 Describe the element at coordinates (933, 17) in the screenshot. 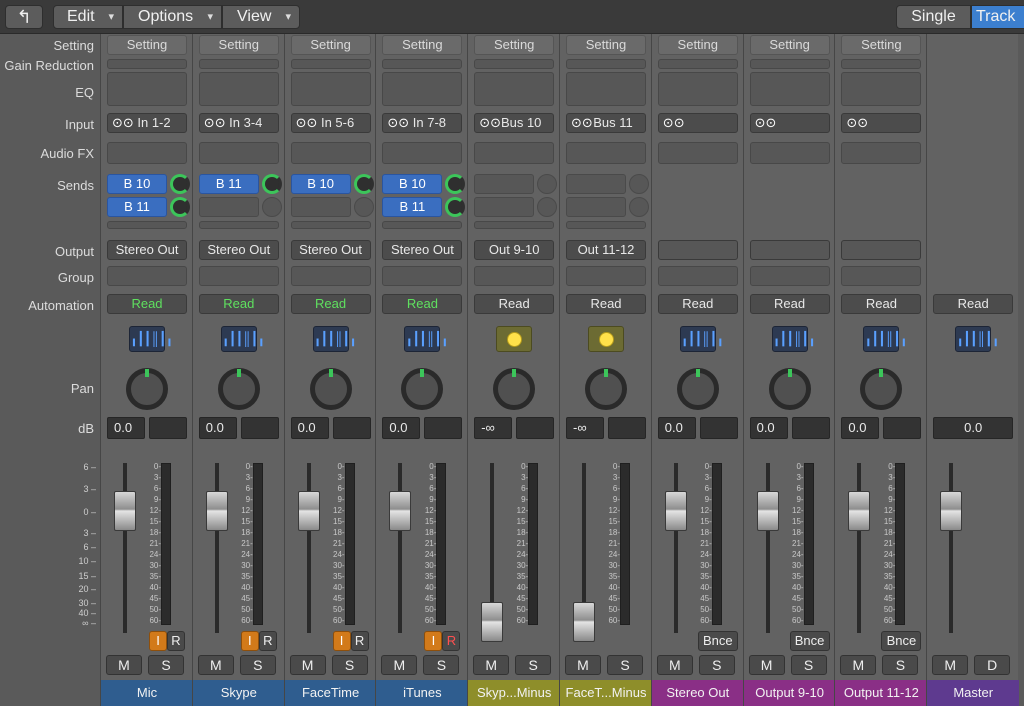

I see `single-view-button: Single` at that location.